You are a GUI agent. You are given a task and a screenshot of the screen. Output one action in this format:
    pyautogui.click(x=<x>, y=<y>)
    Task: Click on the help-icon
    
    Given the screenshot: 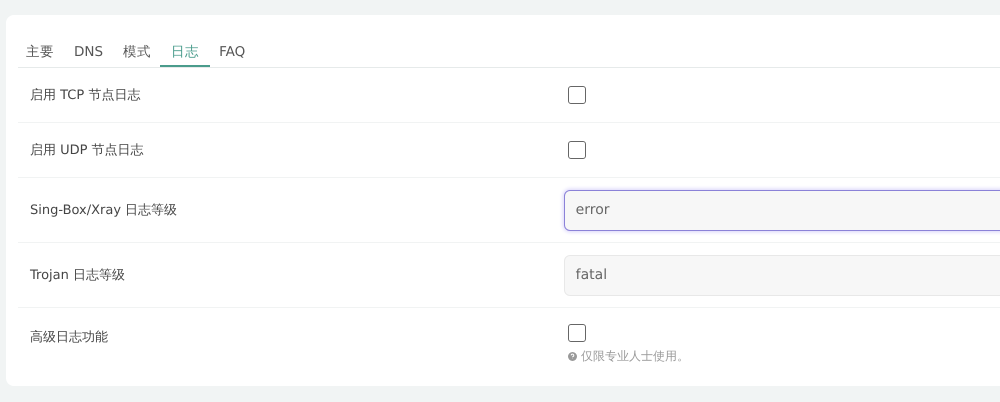 What is the action you would take?
    pyautogui.click(x=572, y=356)
    